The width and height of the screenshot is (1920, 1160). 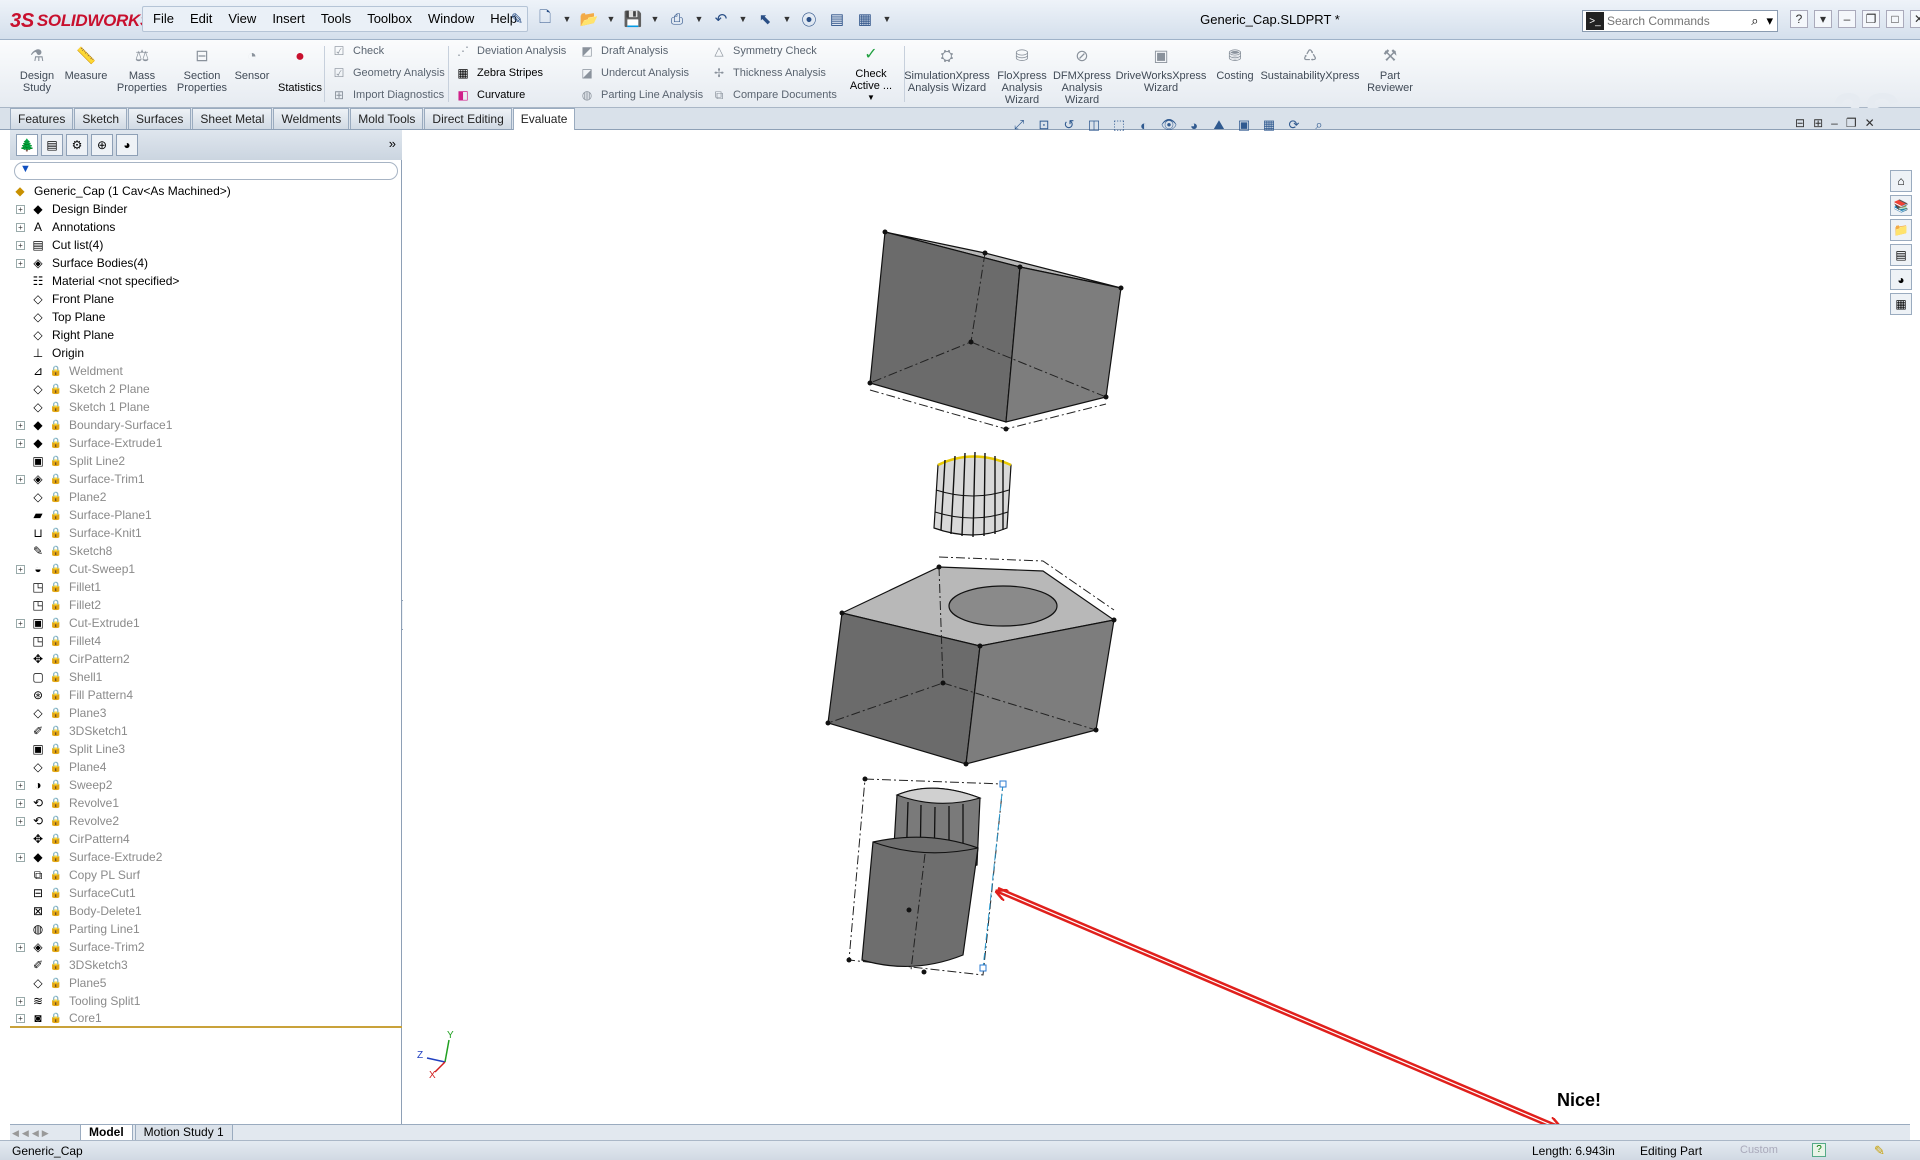 I want to click on view-orientation-icon: ⬚, so click(x=1119, y=125).